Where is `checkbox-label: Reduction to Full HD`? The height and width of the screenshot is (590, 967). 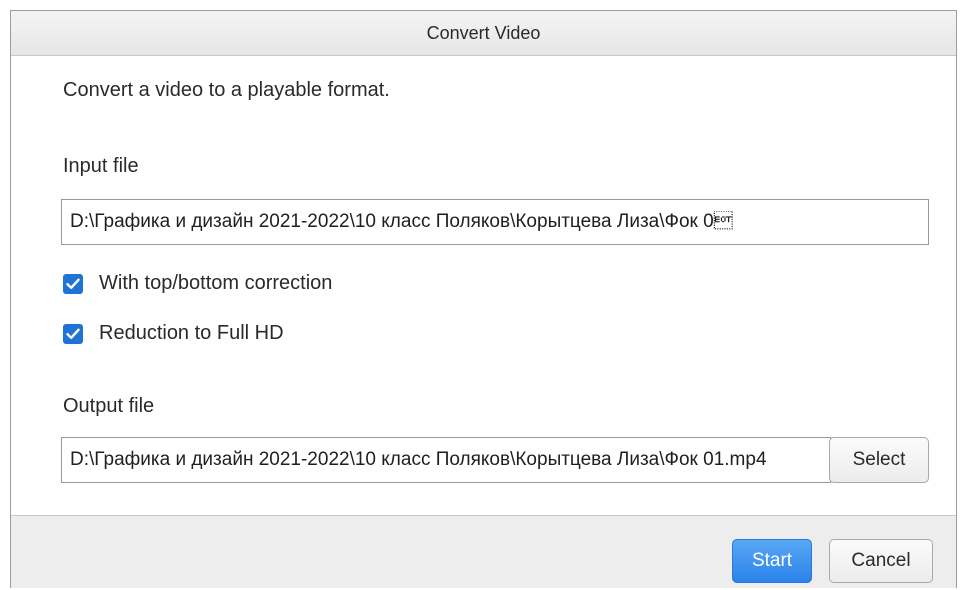 checkbox-label: Reduction to Full HD is located at coordinates (191, 333).